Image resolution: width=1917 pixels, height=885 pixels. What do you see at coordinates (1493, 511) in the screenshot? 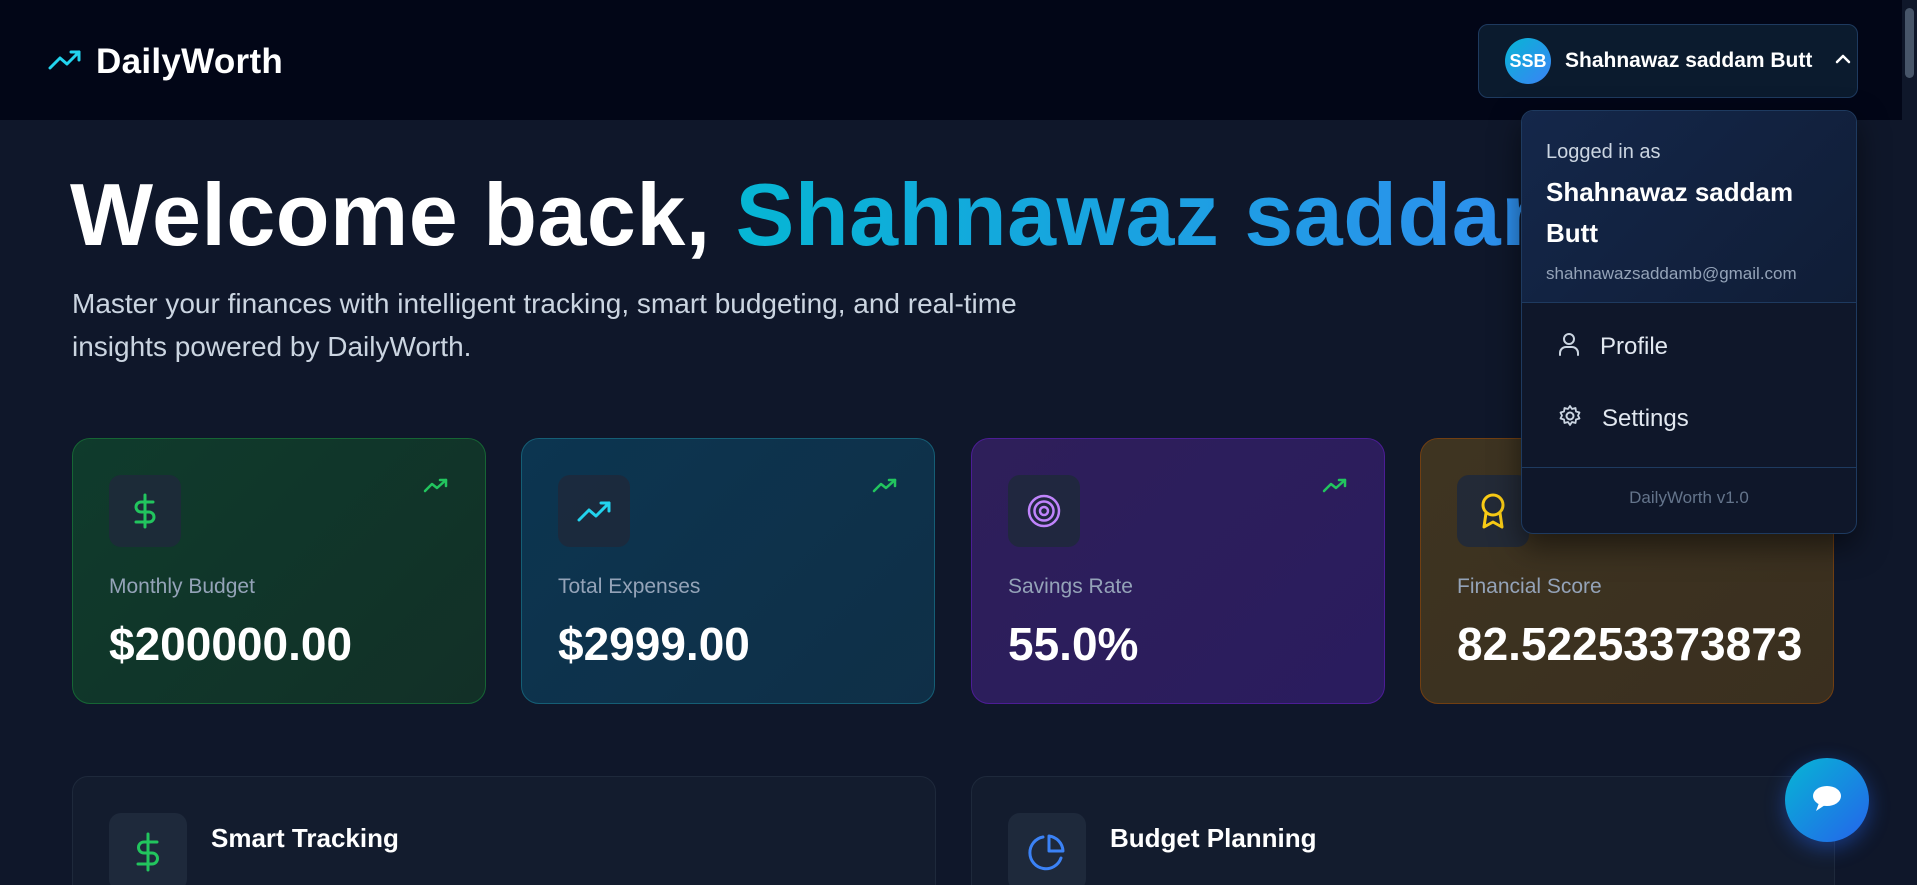
I see `award-icon` at bounding box center [1493, 511].